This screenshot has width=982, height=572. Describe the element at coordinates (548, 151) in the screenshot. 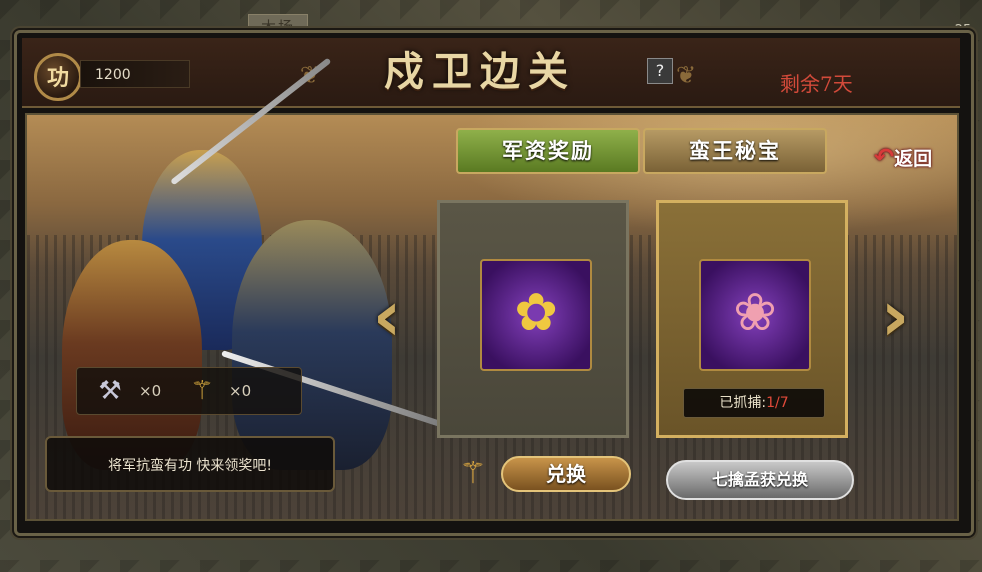

I see `tab-reward: 军资奖励` at that location.